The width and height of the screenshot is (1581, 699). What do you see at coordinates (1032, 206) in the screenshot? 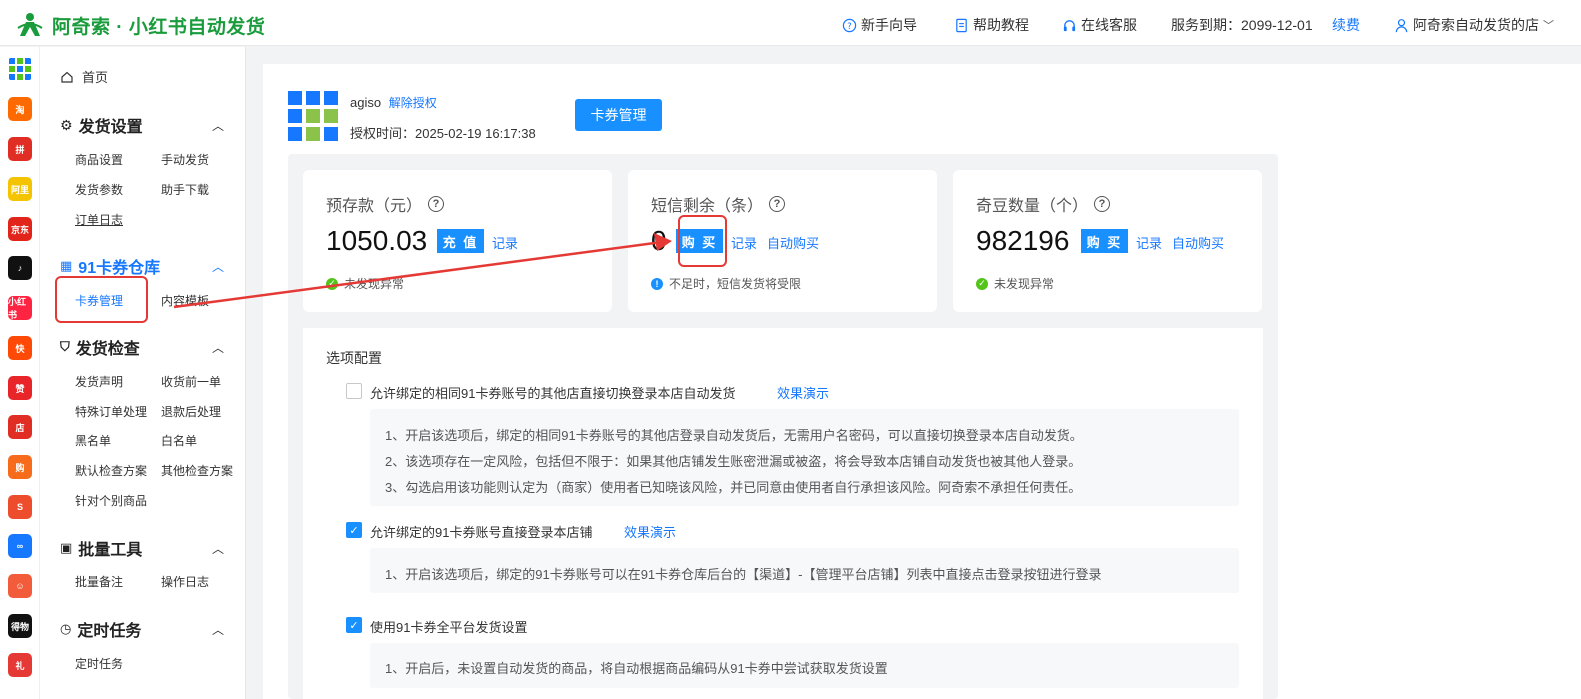
I see `card-title-text: 奇豆数量（个）` at bounding box center [1032, 206].